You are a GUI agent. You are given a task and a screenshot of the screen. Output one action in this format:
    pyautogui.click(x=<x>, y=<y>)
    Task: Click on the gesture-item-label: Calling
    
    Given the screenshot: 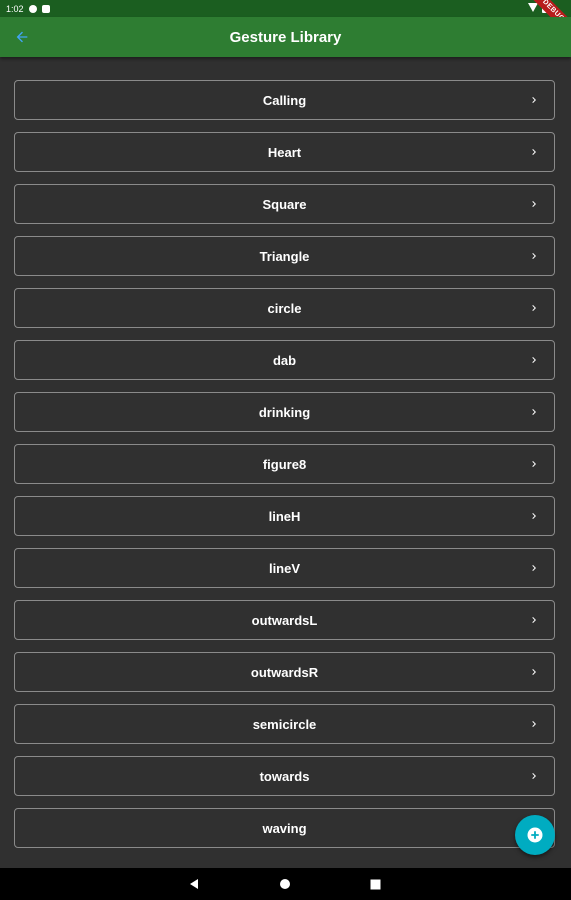 What is the action you would take?
    pyautogui.click(x=284, y=100)
    